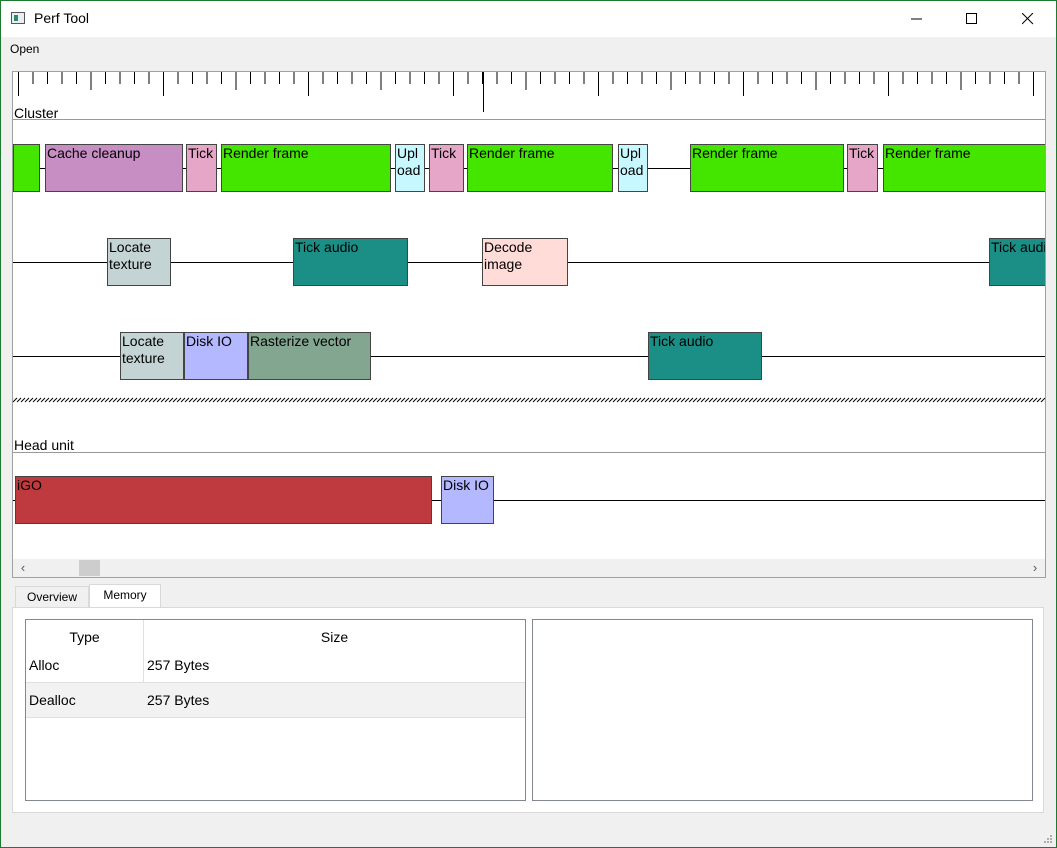 This screenshot has width=1057, height=848. Describe the element at coordinates (1048, 839) in the screenshot. I see `resize-grip-icon` at that location.